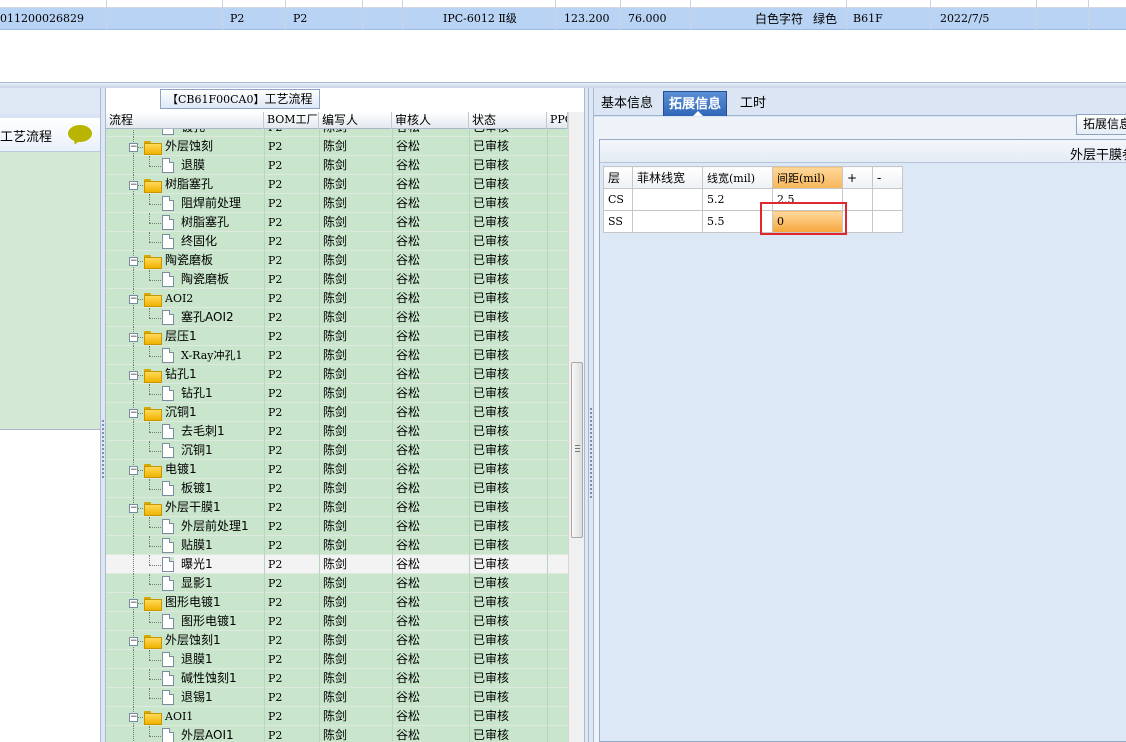 The image size is (1126, 742). I want to click on process-row: − 树脂塞孔 P2 陈剑 谷松 已审核, so click(337, 184).